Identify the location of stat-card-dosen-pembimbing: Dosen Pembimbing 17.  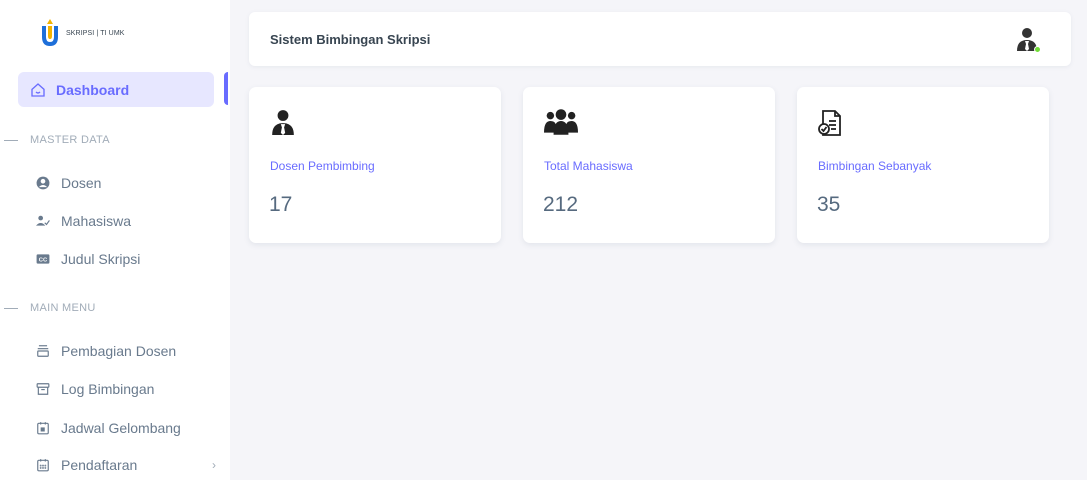
(375, 165).